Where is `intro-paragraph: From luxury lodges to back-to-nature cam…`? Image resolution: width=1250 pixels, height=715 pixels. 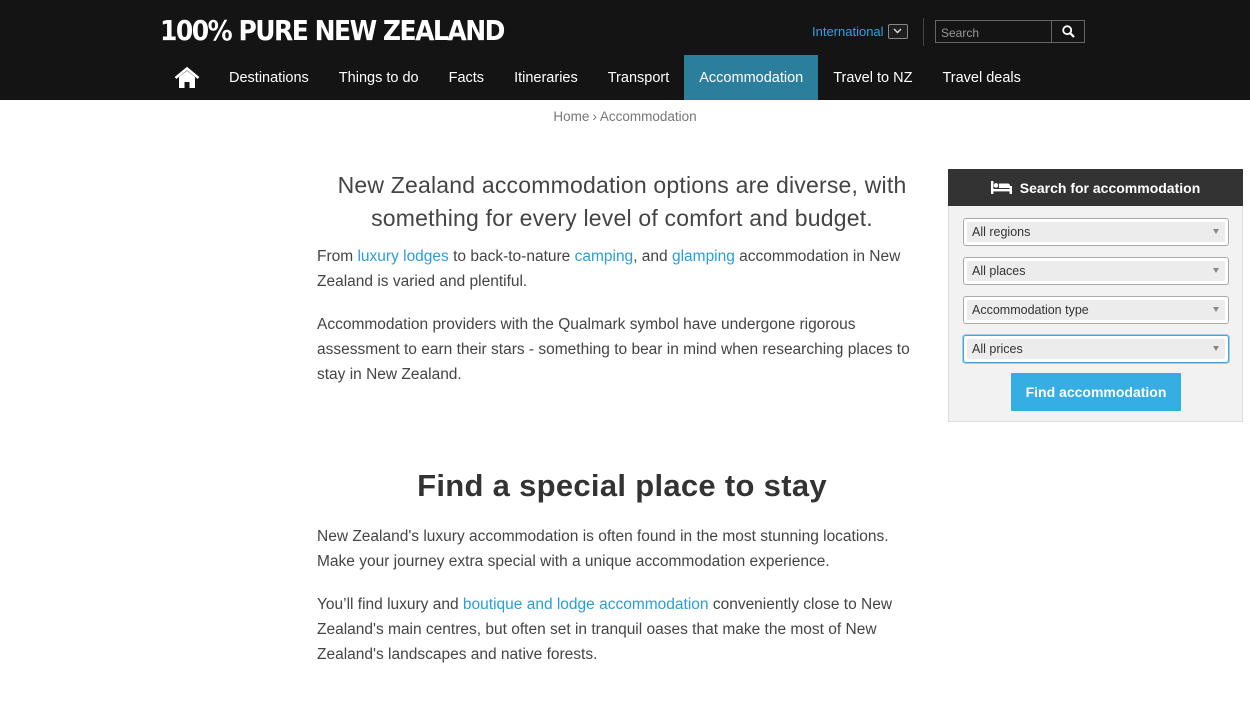 intro-paragraph: From luxury lodges to back-to-nature cam… is located at coordinates (622, 269).